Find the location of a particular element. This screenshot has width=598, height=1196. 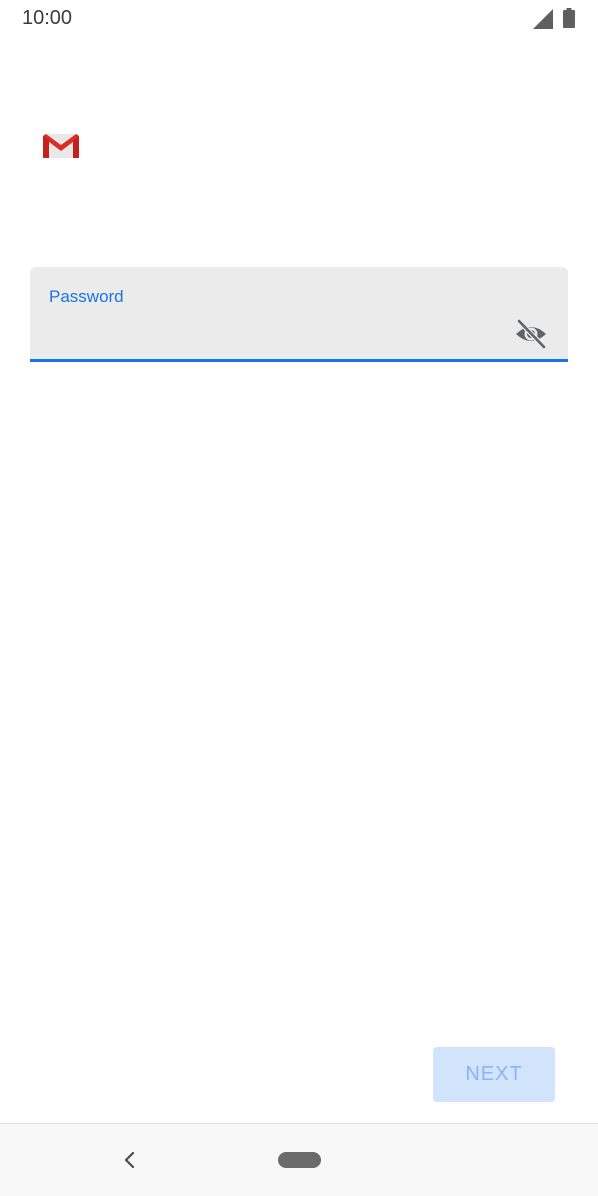

password-label: Password is located at coordinates (86, 296).